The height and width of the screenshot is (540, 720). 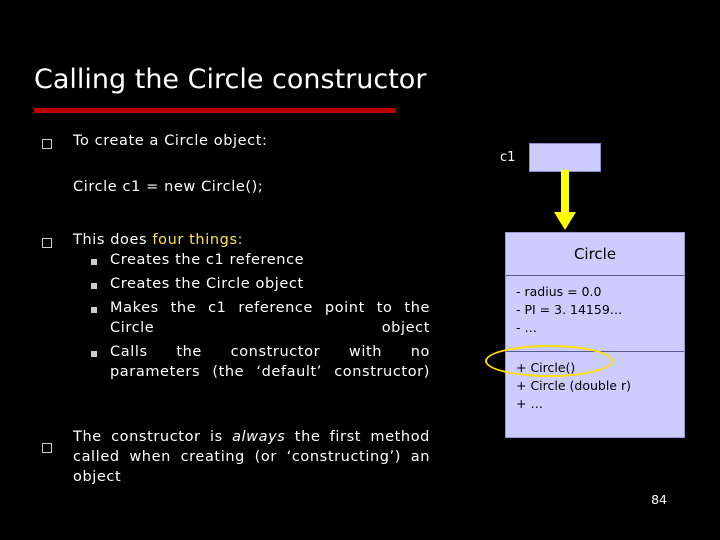 What do you see at coordinates (207, 260) in the screenshot?
I see `sub-bullet-text-1: Creates the c1 reference` at bounding box center [207, 260].